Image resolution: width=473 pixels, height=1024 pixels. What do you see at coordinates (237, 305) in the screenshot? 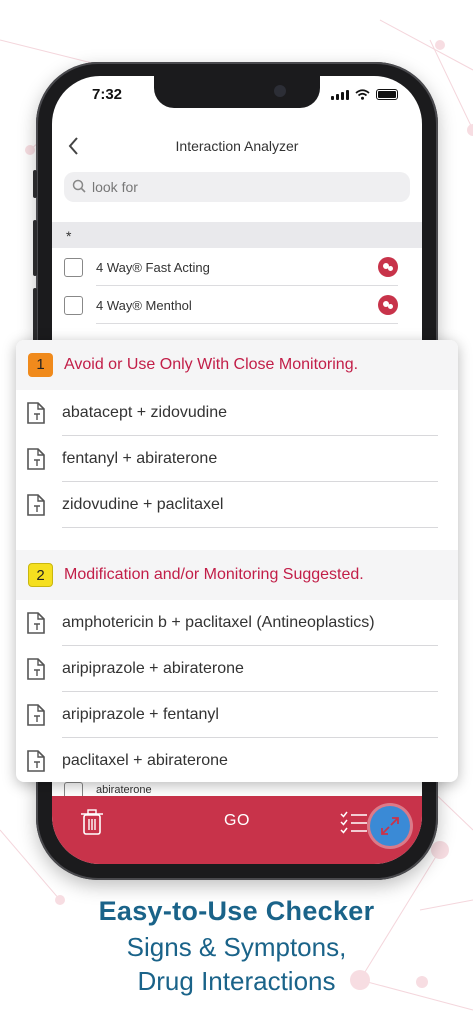
I see `list-item: 4 Way® Menthol` at bounding box center [237, 305].